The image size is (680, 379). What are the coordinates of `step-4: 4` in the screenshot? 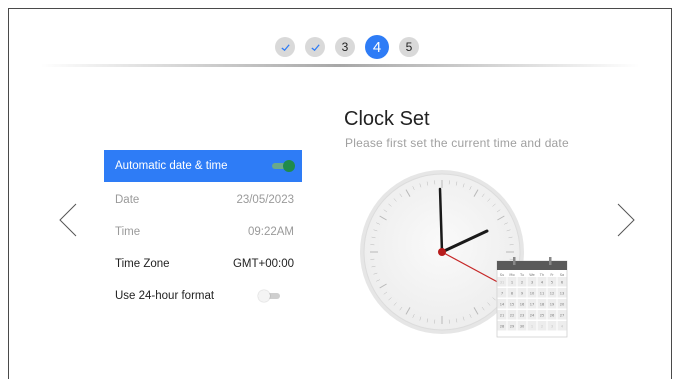 It's located at (377, 47).